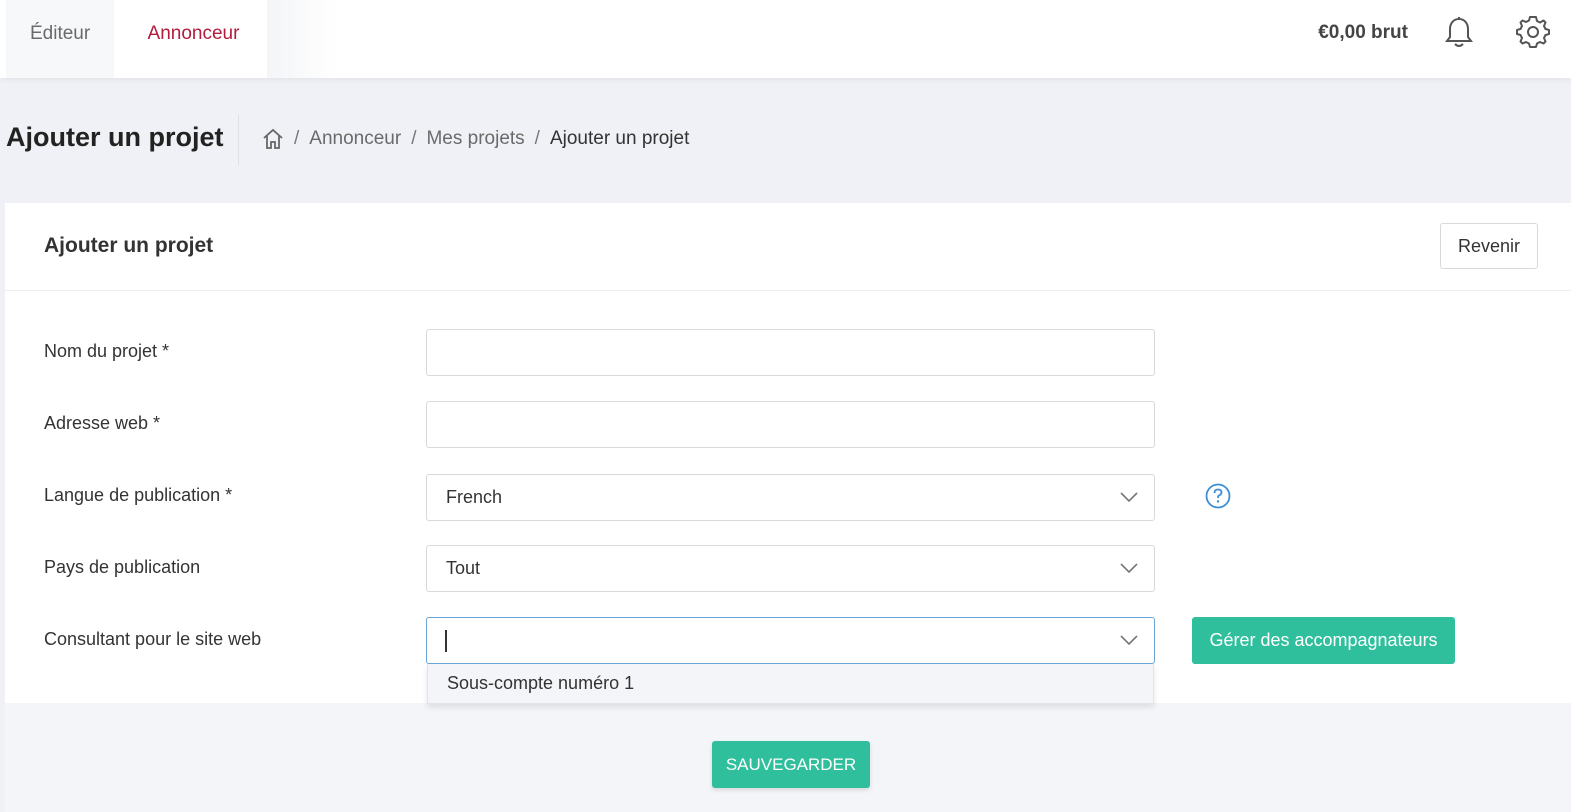  Describe the element at coordinates (129, 245) in the screenshot. I see `card-title: Ajouter un projet` at that location.